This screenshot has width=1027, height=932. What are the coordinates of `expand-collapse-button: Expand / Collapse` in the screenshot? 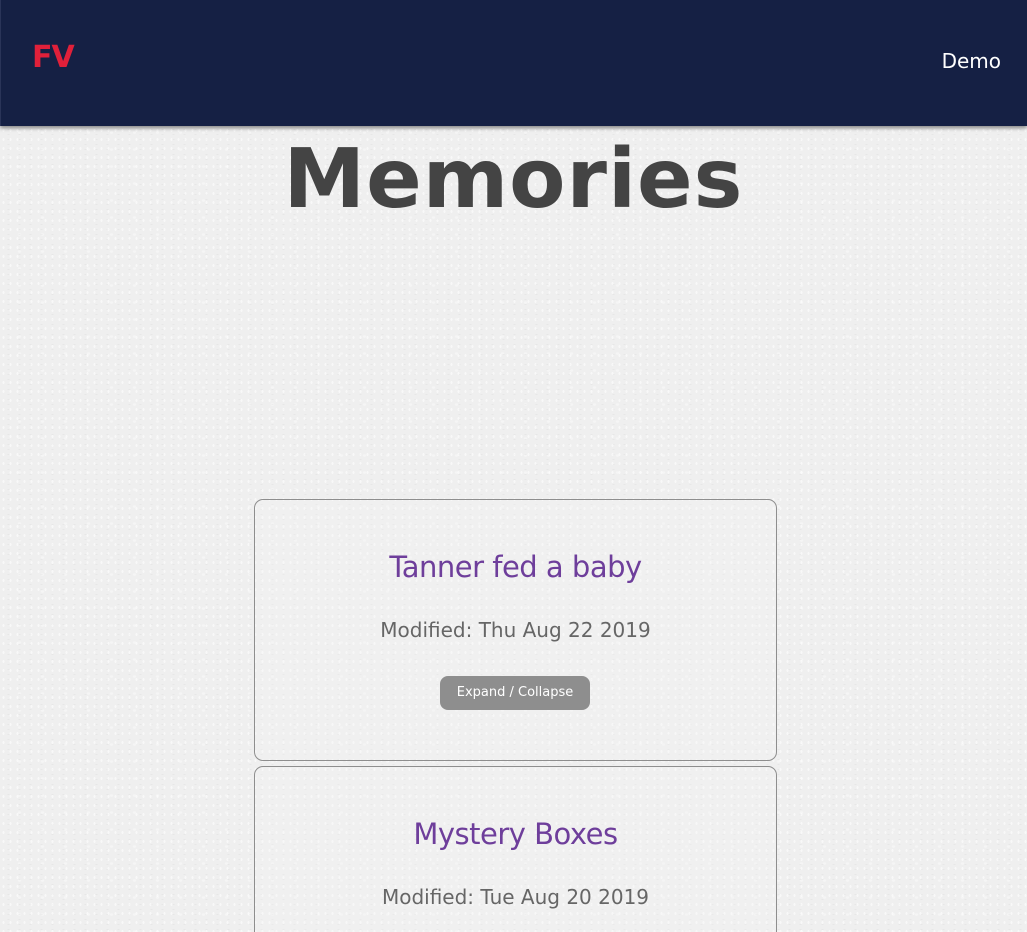 It's located at (515, 693).